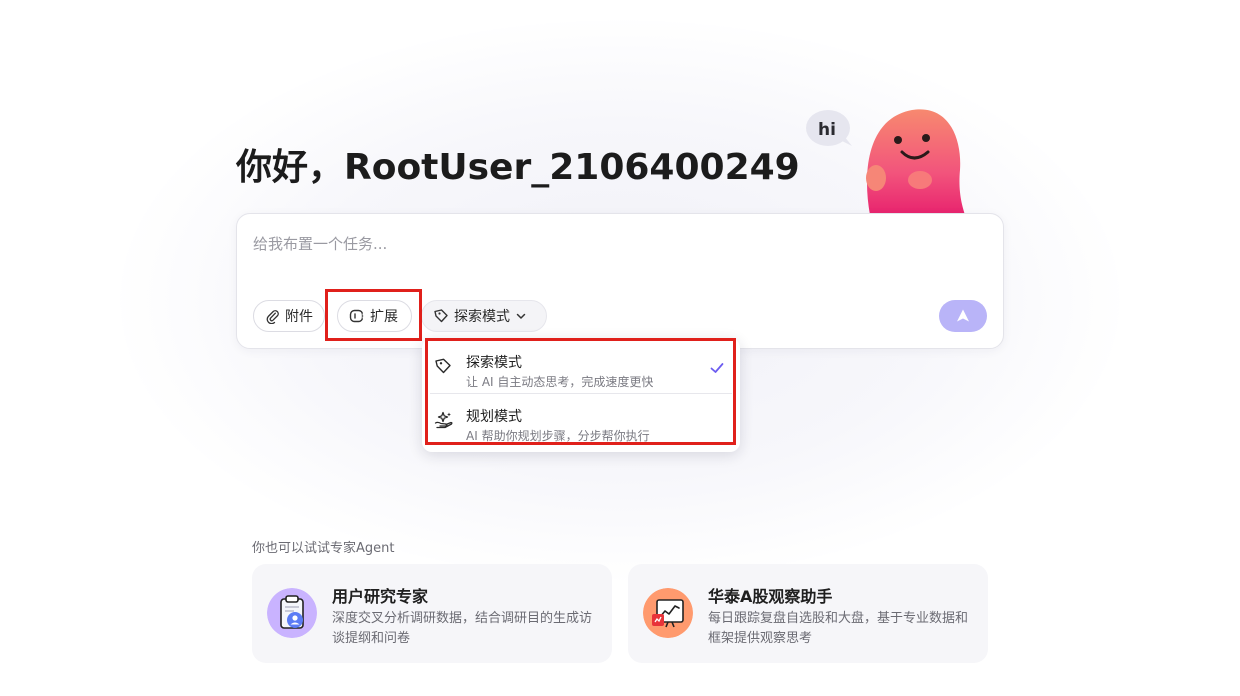  I want to click on task-input, so click(613, 244).